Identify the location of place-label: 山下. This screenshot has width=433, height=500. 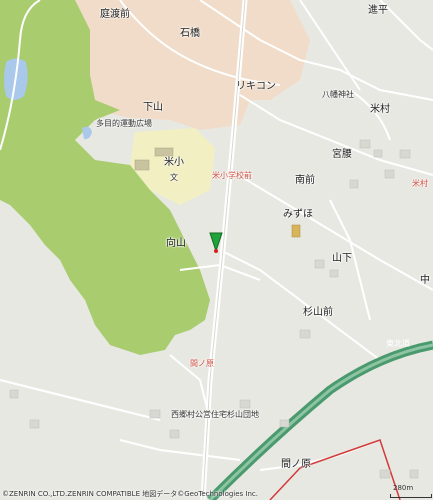
(342, 258).